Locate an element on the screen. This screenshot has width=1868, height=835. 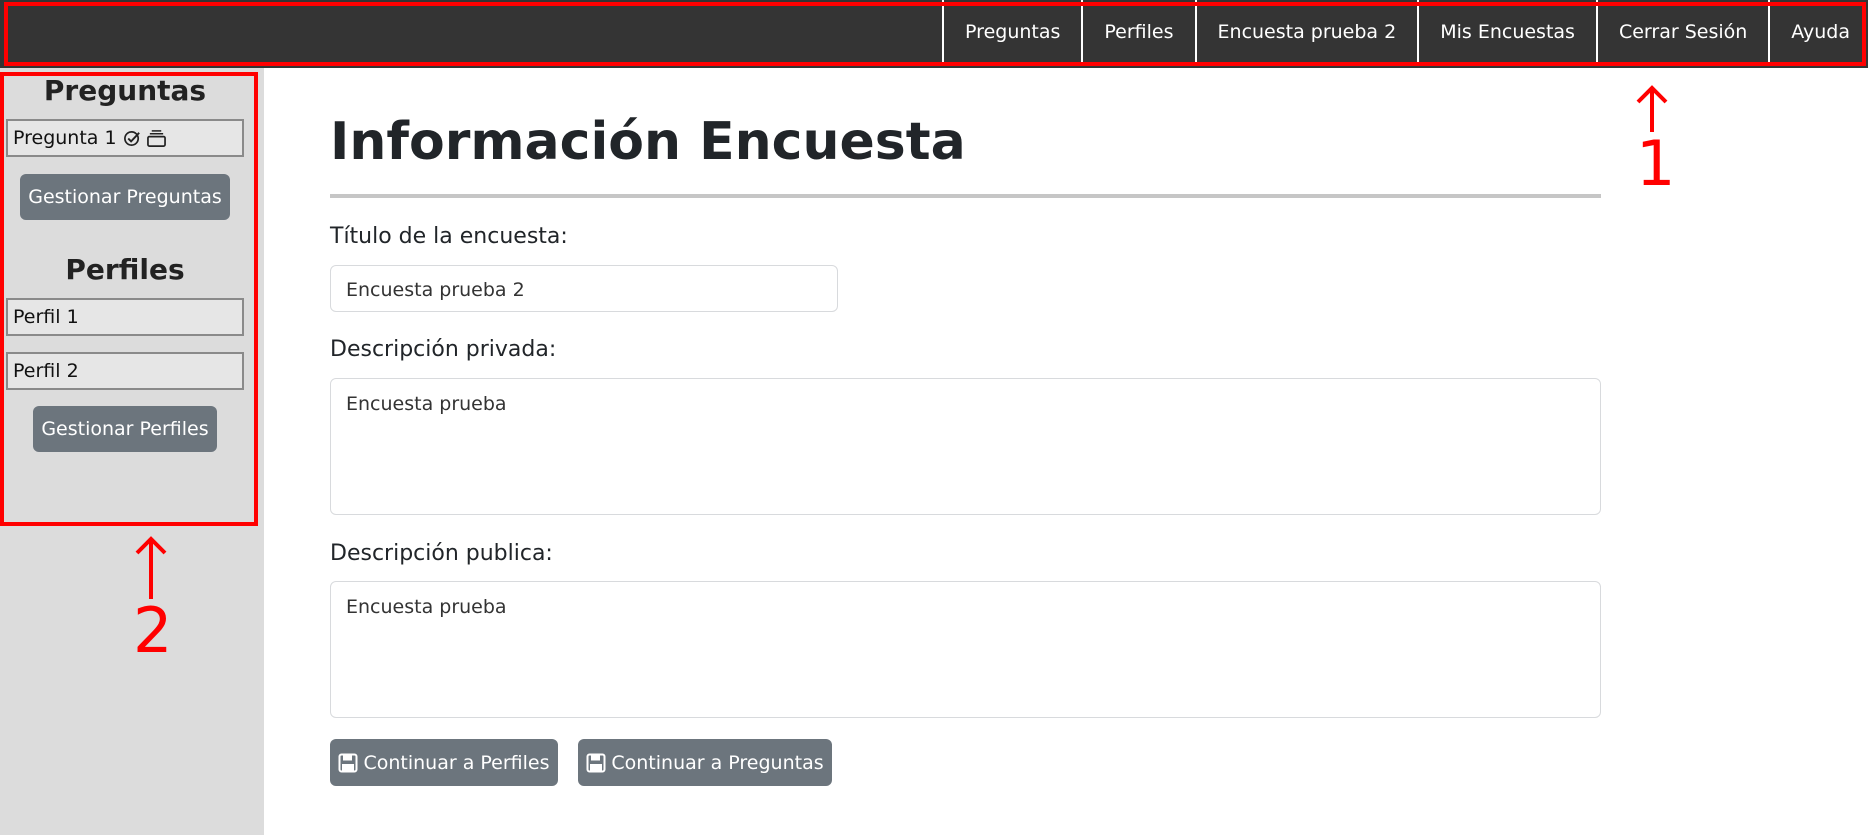
continue-to-profiles-label: Continuar a Perfiles is located at coordinates (456, 762).